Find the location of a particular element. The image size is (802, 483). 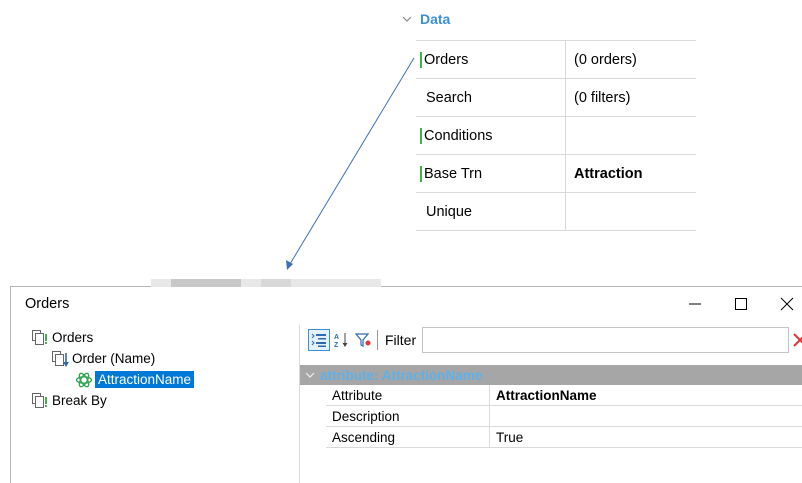

orders-group-icon is located at coordinates (40, 338).